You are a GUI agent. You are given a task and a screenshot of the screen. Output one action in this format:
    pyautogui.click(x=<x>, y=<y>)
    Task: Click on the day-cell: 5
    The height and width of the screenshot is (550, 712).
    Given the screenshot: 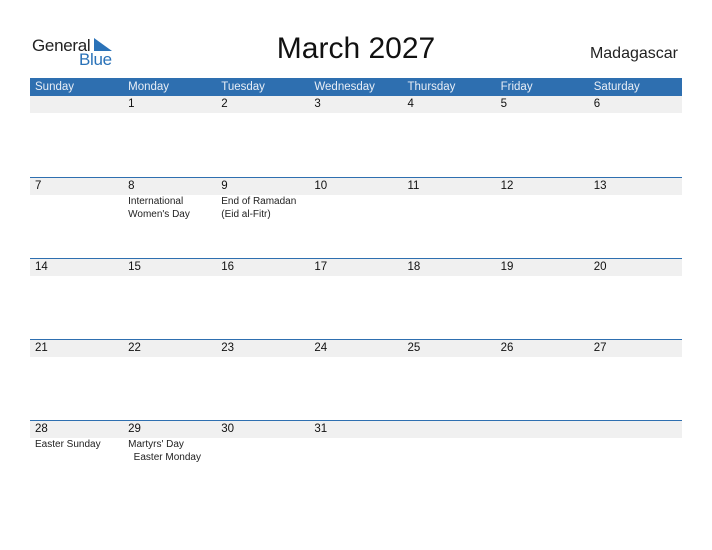 What is the action you would take?
    pyautogui.click(x=542, y=104)
    